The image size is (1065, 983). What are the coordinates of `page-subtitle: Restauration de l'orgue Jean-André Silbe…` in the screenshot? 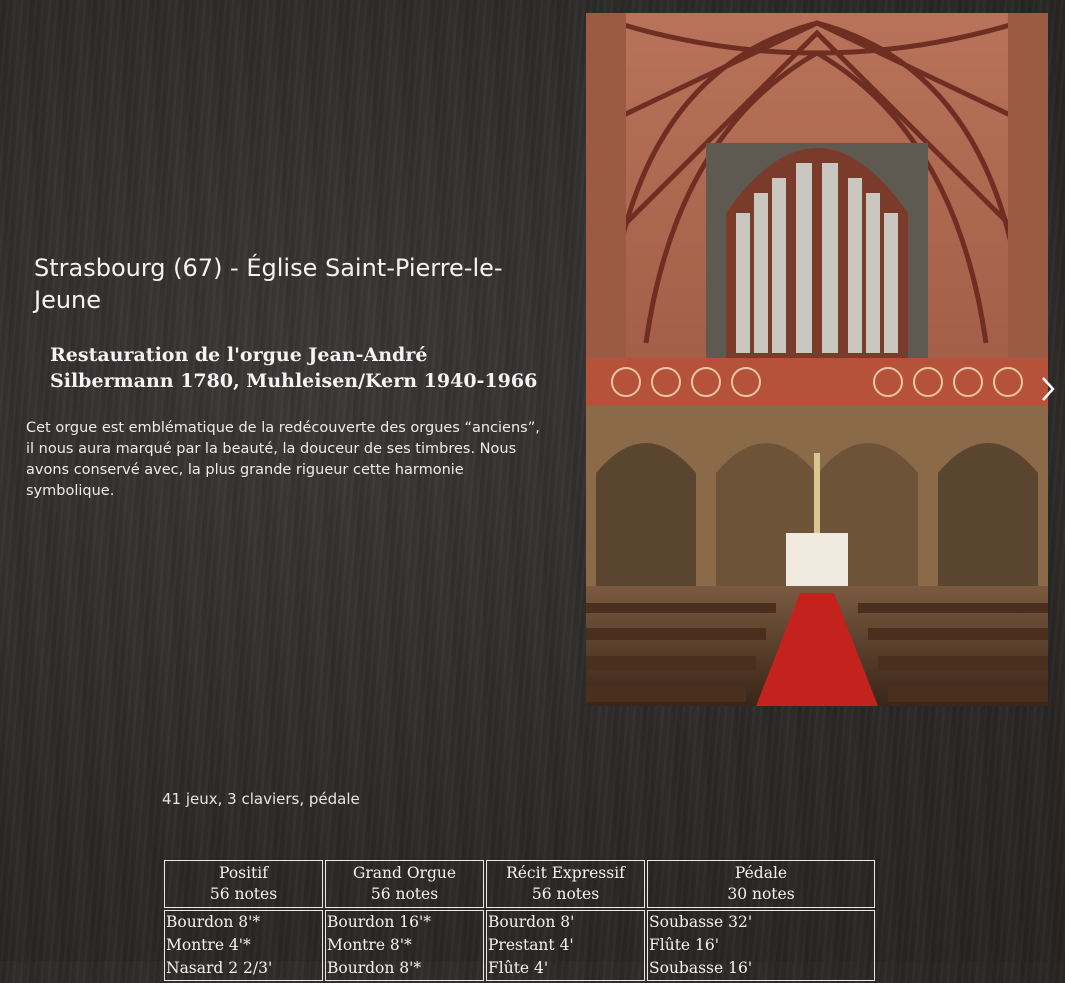 It's located at (294, 368).